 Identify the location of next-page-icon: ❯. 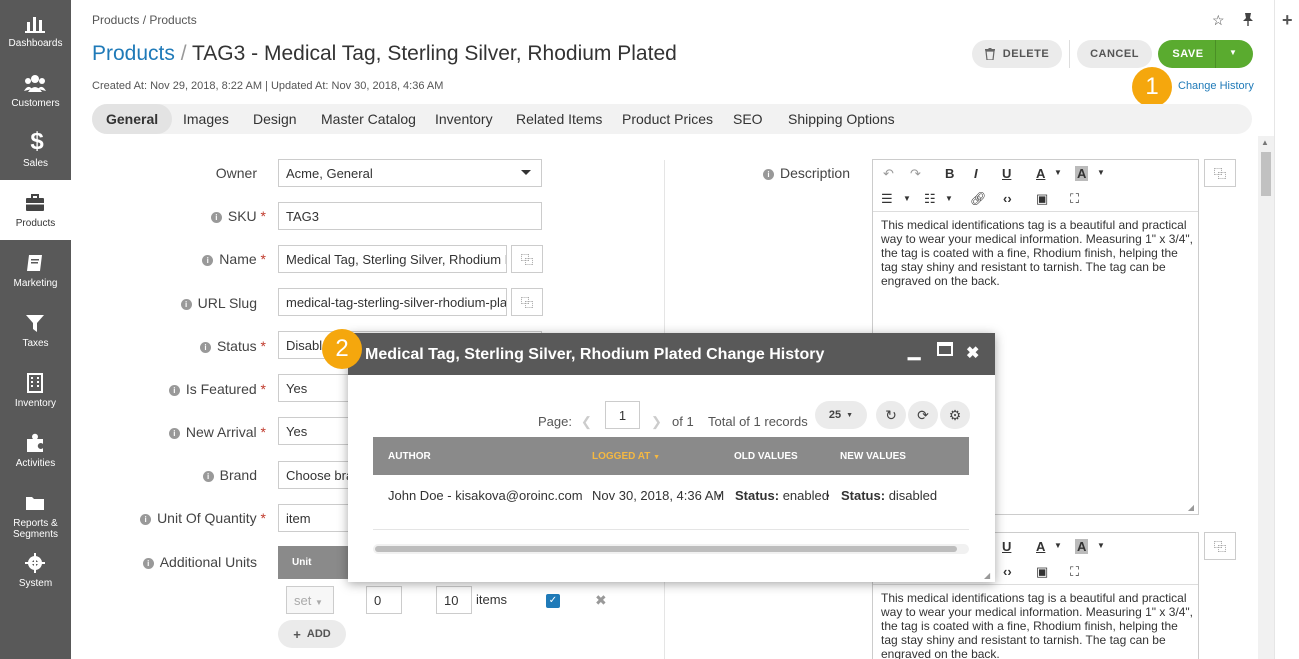
(656, 422).